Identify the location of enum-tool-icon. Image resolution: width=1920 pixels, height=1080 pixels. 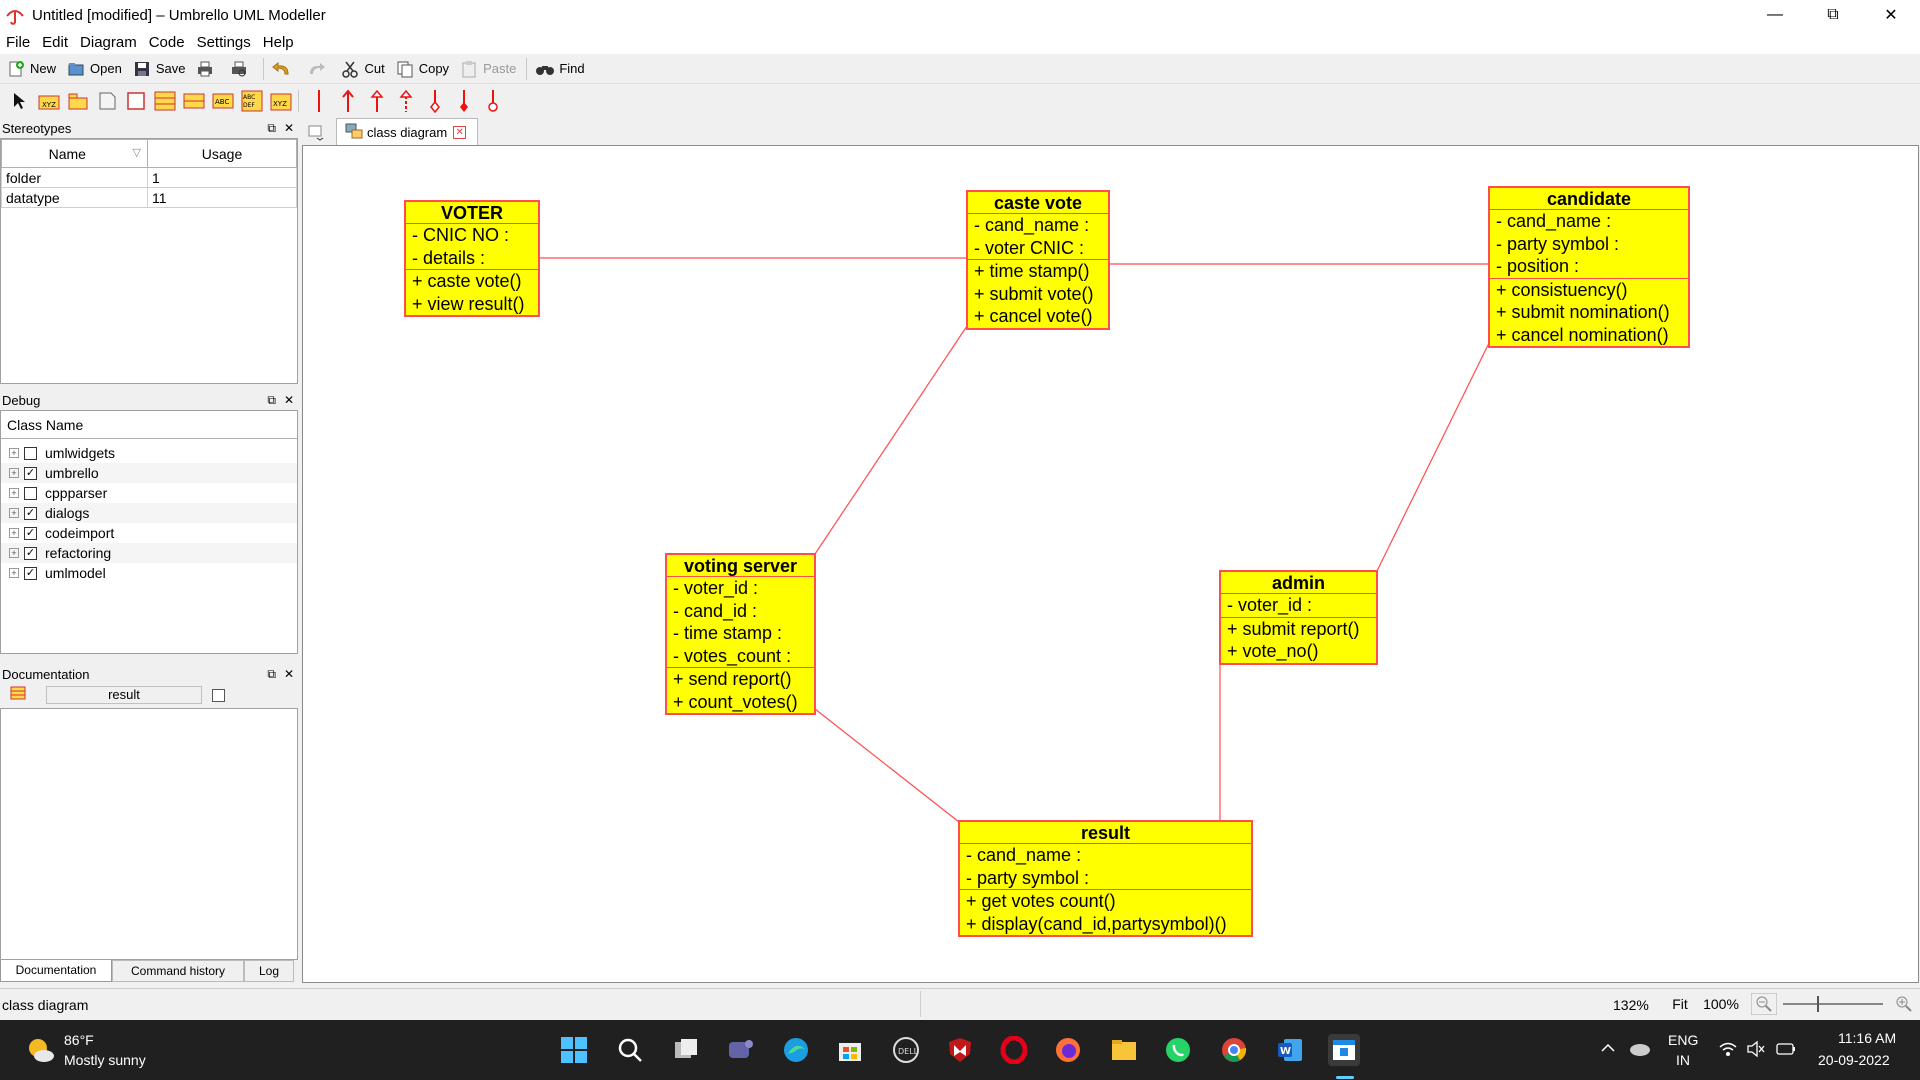
(194, 101).